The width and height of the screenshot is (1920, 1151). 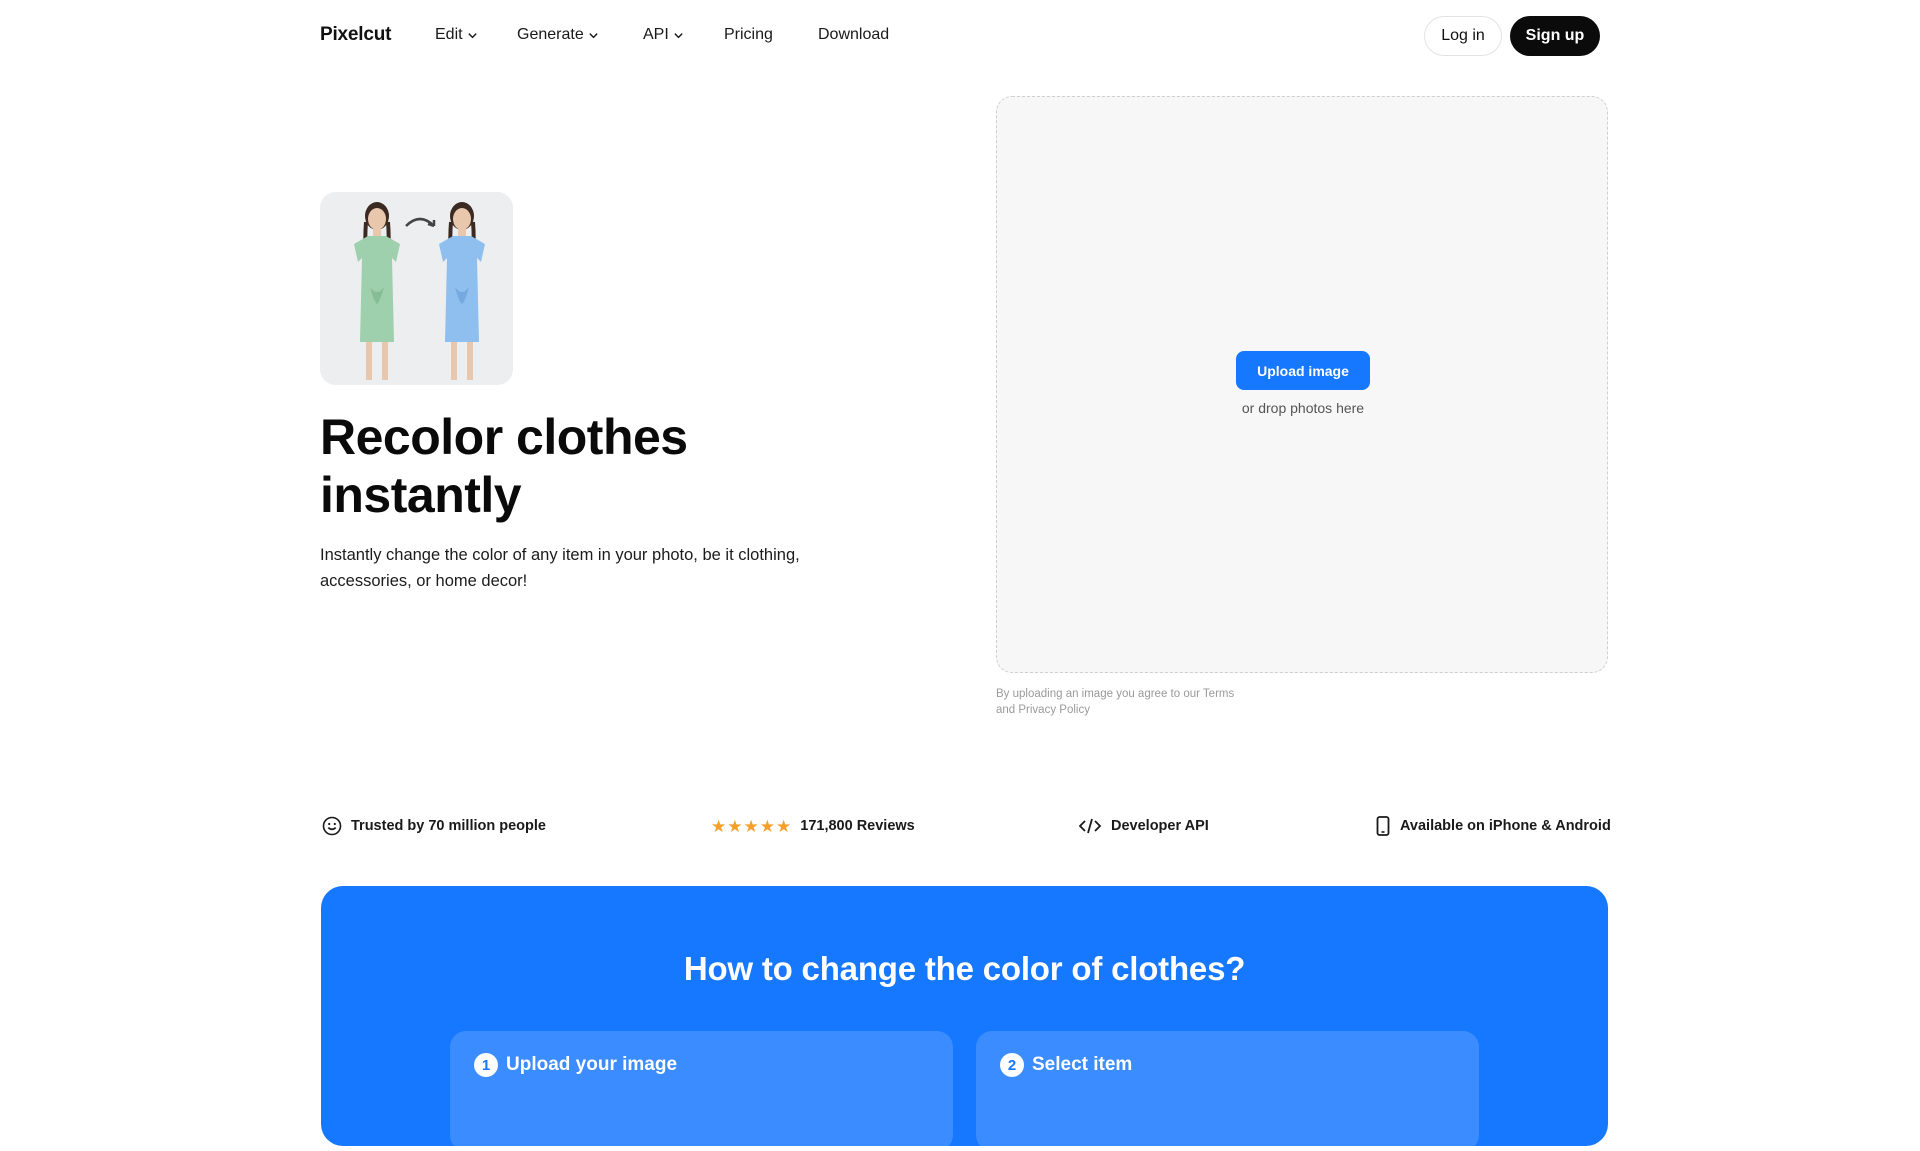 What do you see at coordinates (1383, 826) in the screenshot?
I see `smartphone-icon` at bounding box center [1383, 826].